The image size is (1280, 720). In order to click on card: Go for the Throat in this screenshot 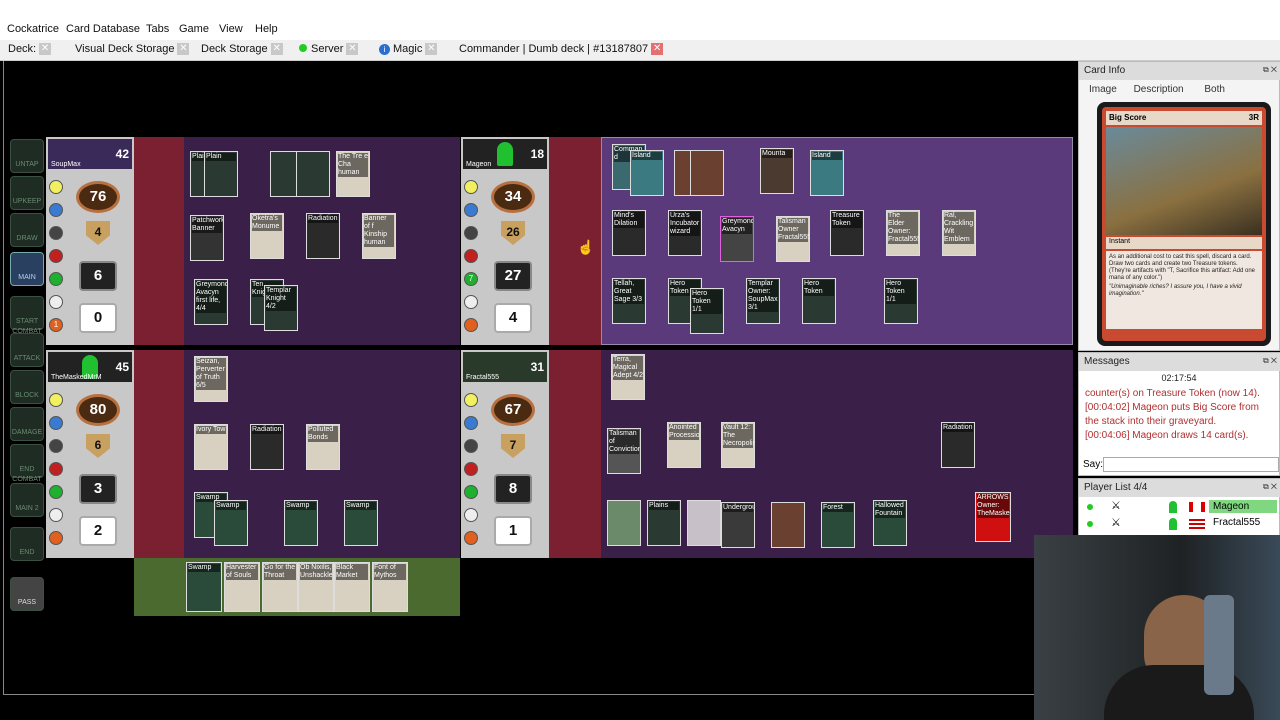, I will do `click(280, 587)`.